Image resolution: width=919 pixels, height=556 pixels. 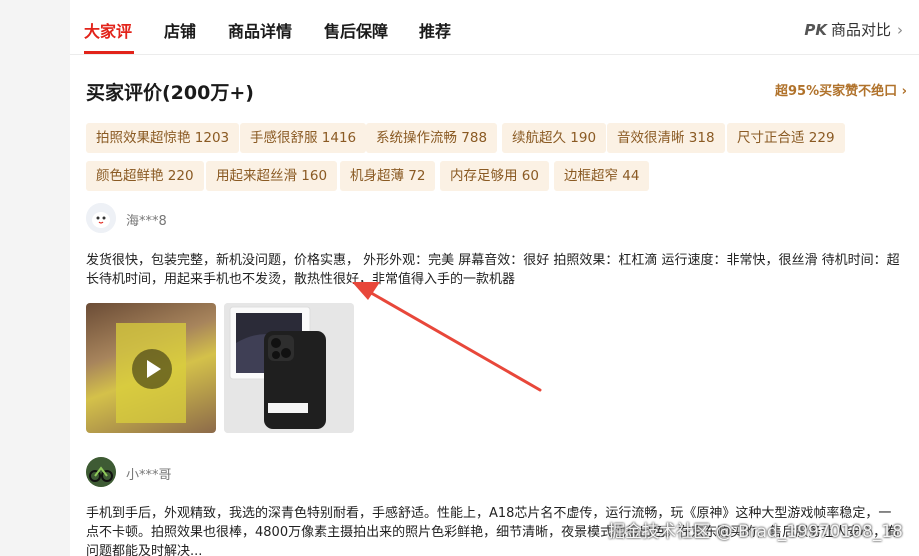 I want to click on review-tag: 颜色超鲜艳 220, so click(x=145, y=176).